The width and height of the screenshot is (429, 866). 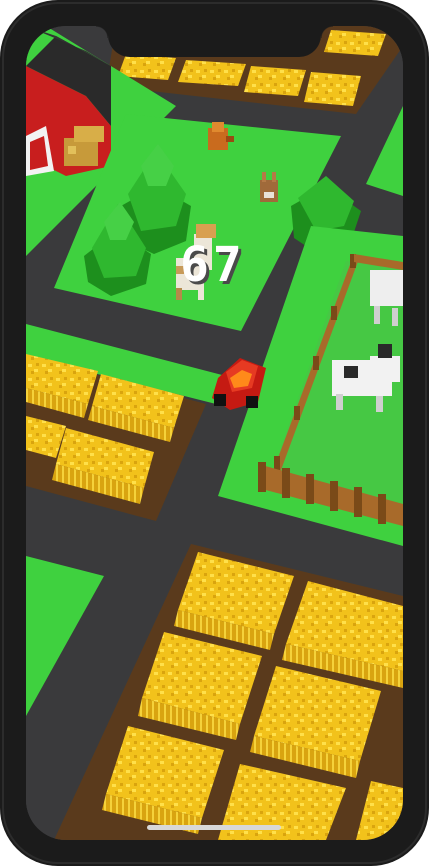 I want to click on device-notch, so click(x=214, y=41).